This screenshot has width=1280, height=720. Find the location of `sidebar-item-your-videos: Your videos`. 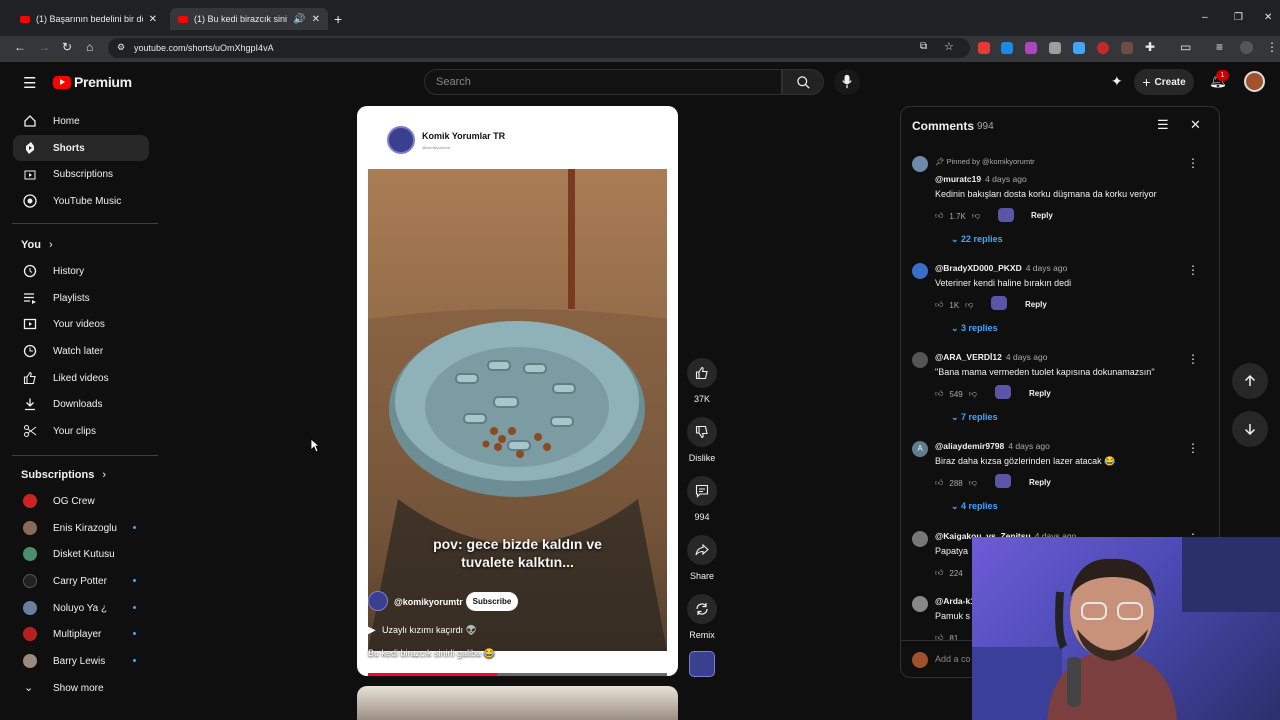

sidebar-item-your-videos: Your videos is located at coordinates (81, 324).